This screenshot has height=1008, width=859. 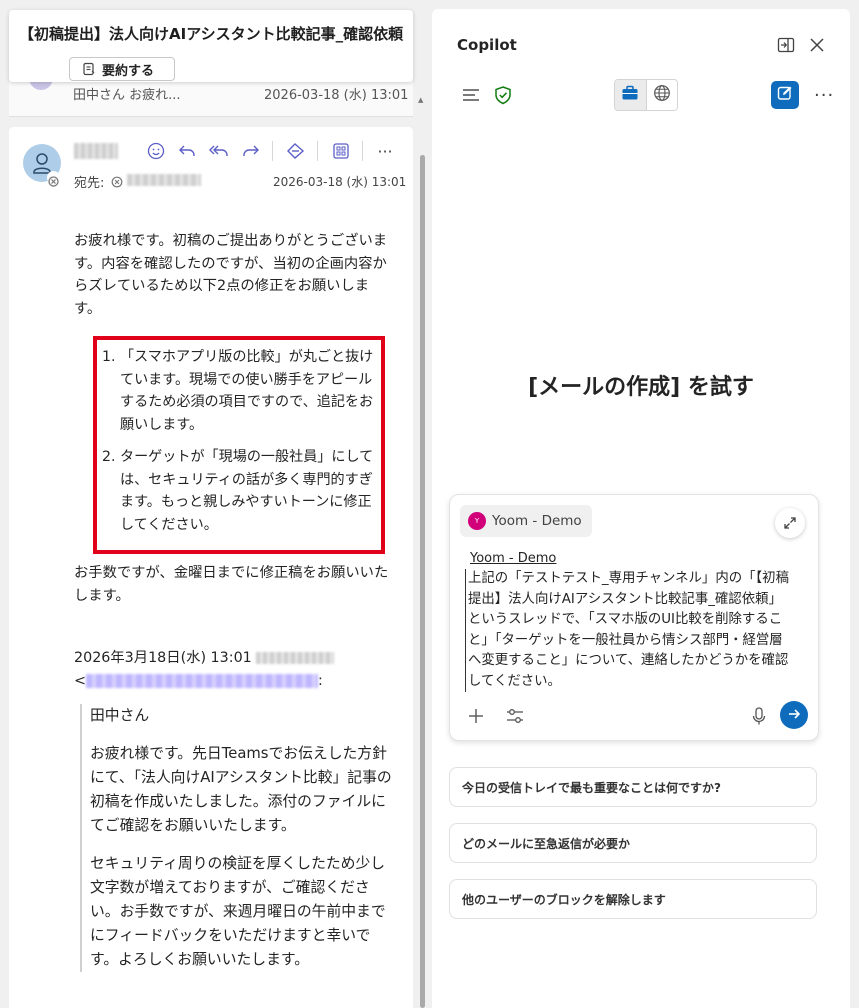 I want to click on suggestion-chip: 今日の受信トレイで最も重要なことは何ですか?, so click(x=633, y=787).